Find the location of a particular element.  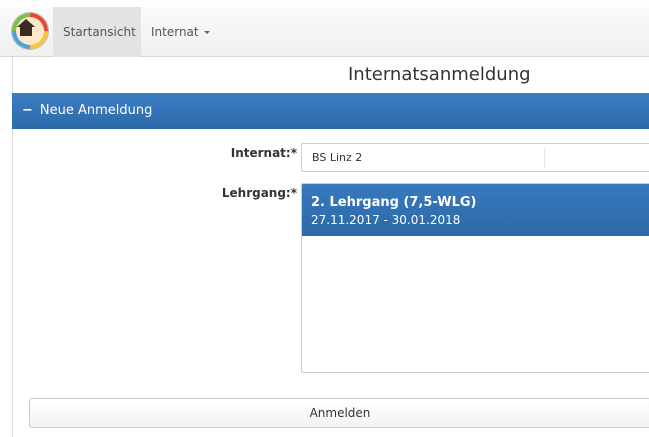

lehrgang-label: Lehrgang:* is located at coordinates (259, 193).